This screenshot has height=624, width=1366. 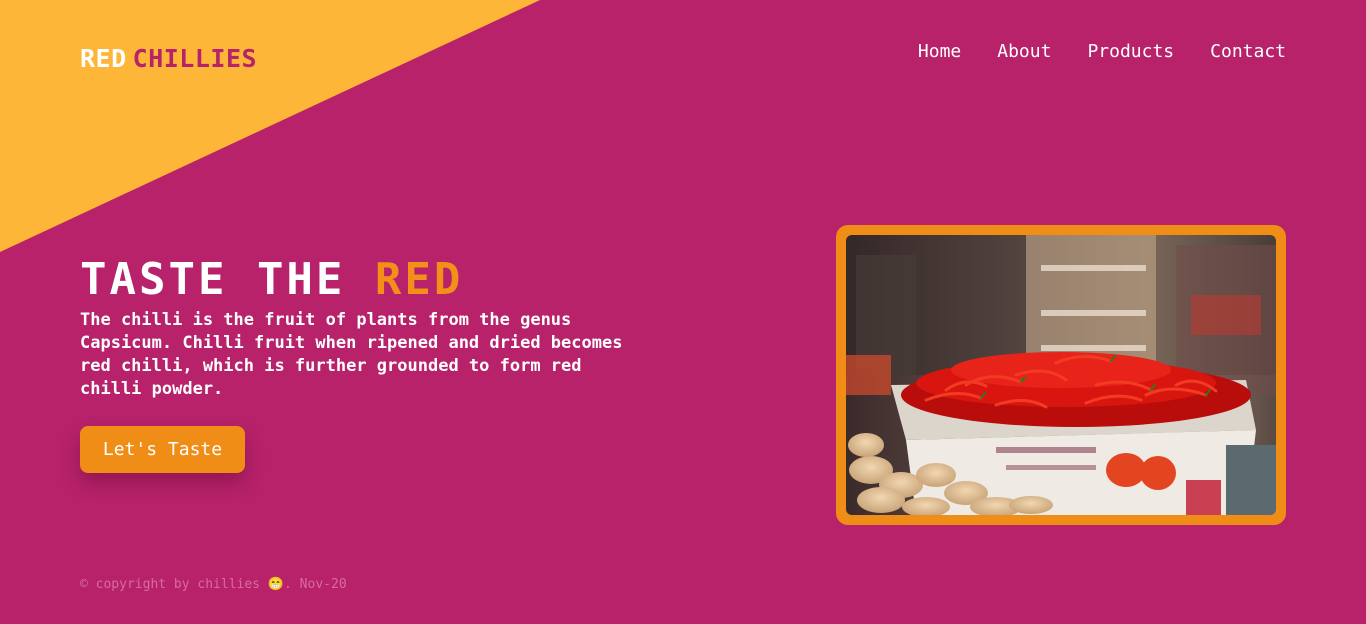 I want to click on hero-title-accent: RED, so click(x=419, y=279).